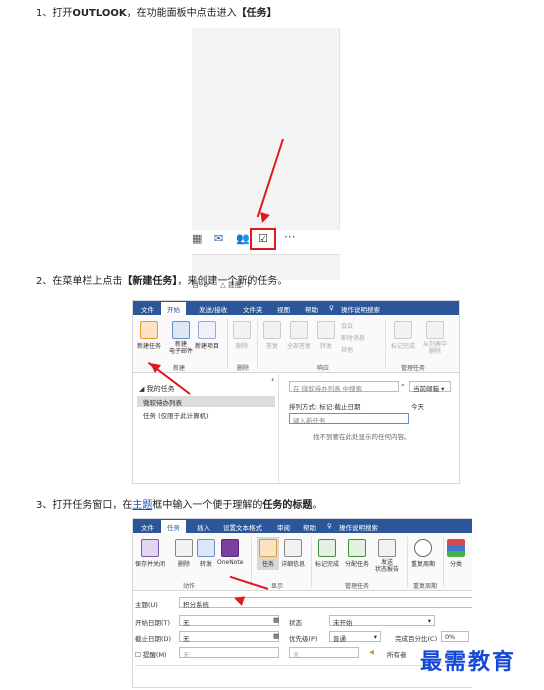  What do you see at coordinates (435, 338) in the screenshot?
I see `remove-from-list-button: 从列表中 删除` at bounding box center [435, 338].